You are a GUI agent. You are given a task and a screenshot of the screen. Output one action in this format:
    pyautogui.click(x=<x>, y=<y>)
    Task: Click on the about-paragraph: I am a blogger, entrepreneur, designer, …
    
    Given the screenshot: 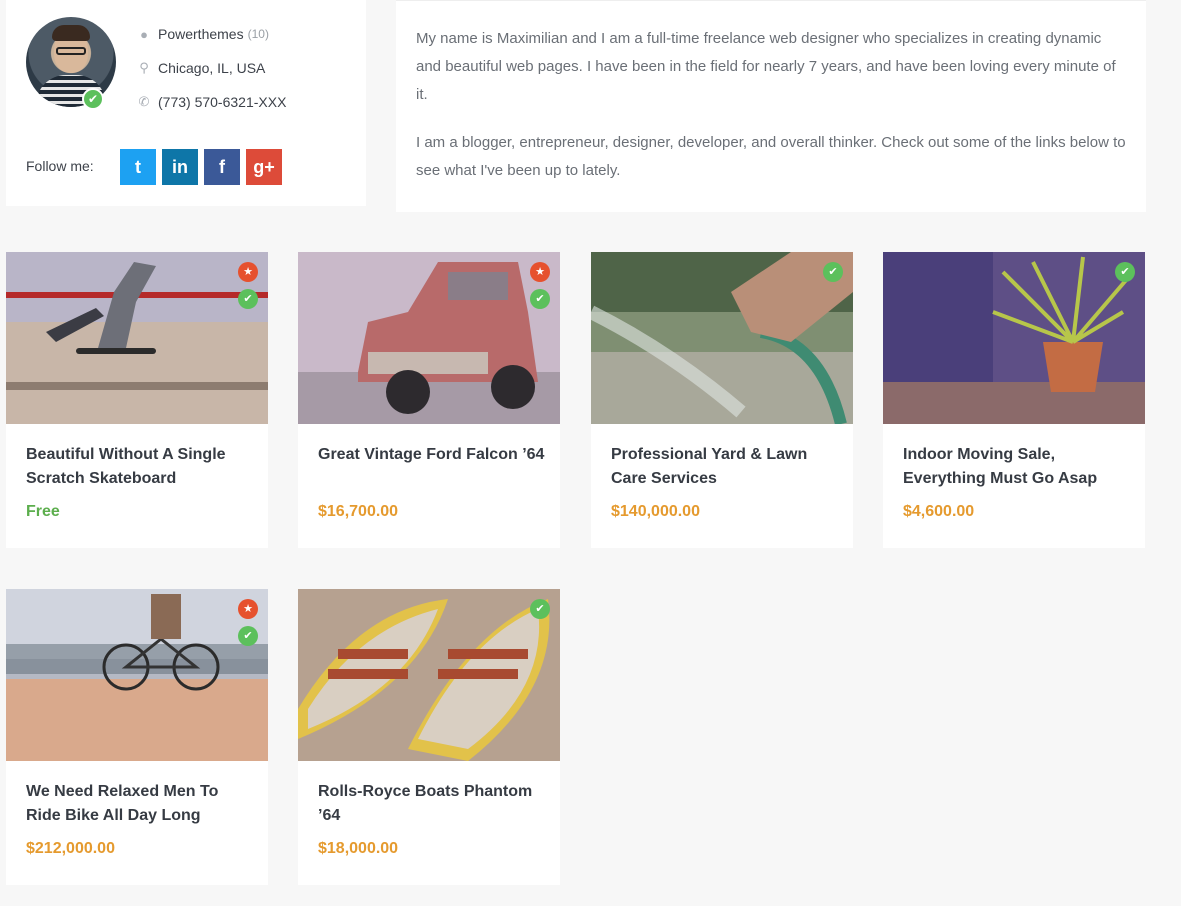 What is the action you would take?
    pyautogui.click(x=771, y=156)
    